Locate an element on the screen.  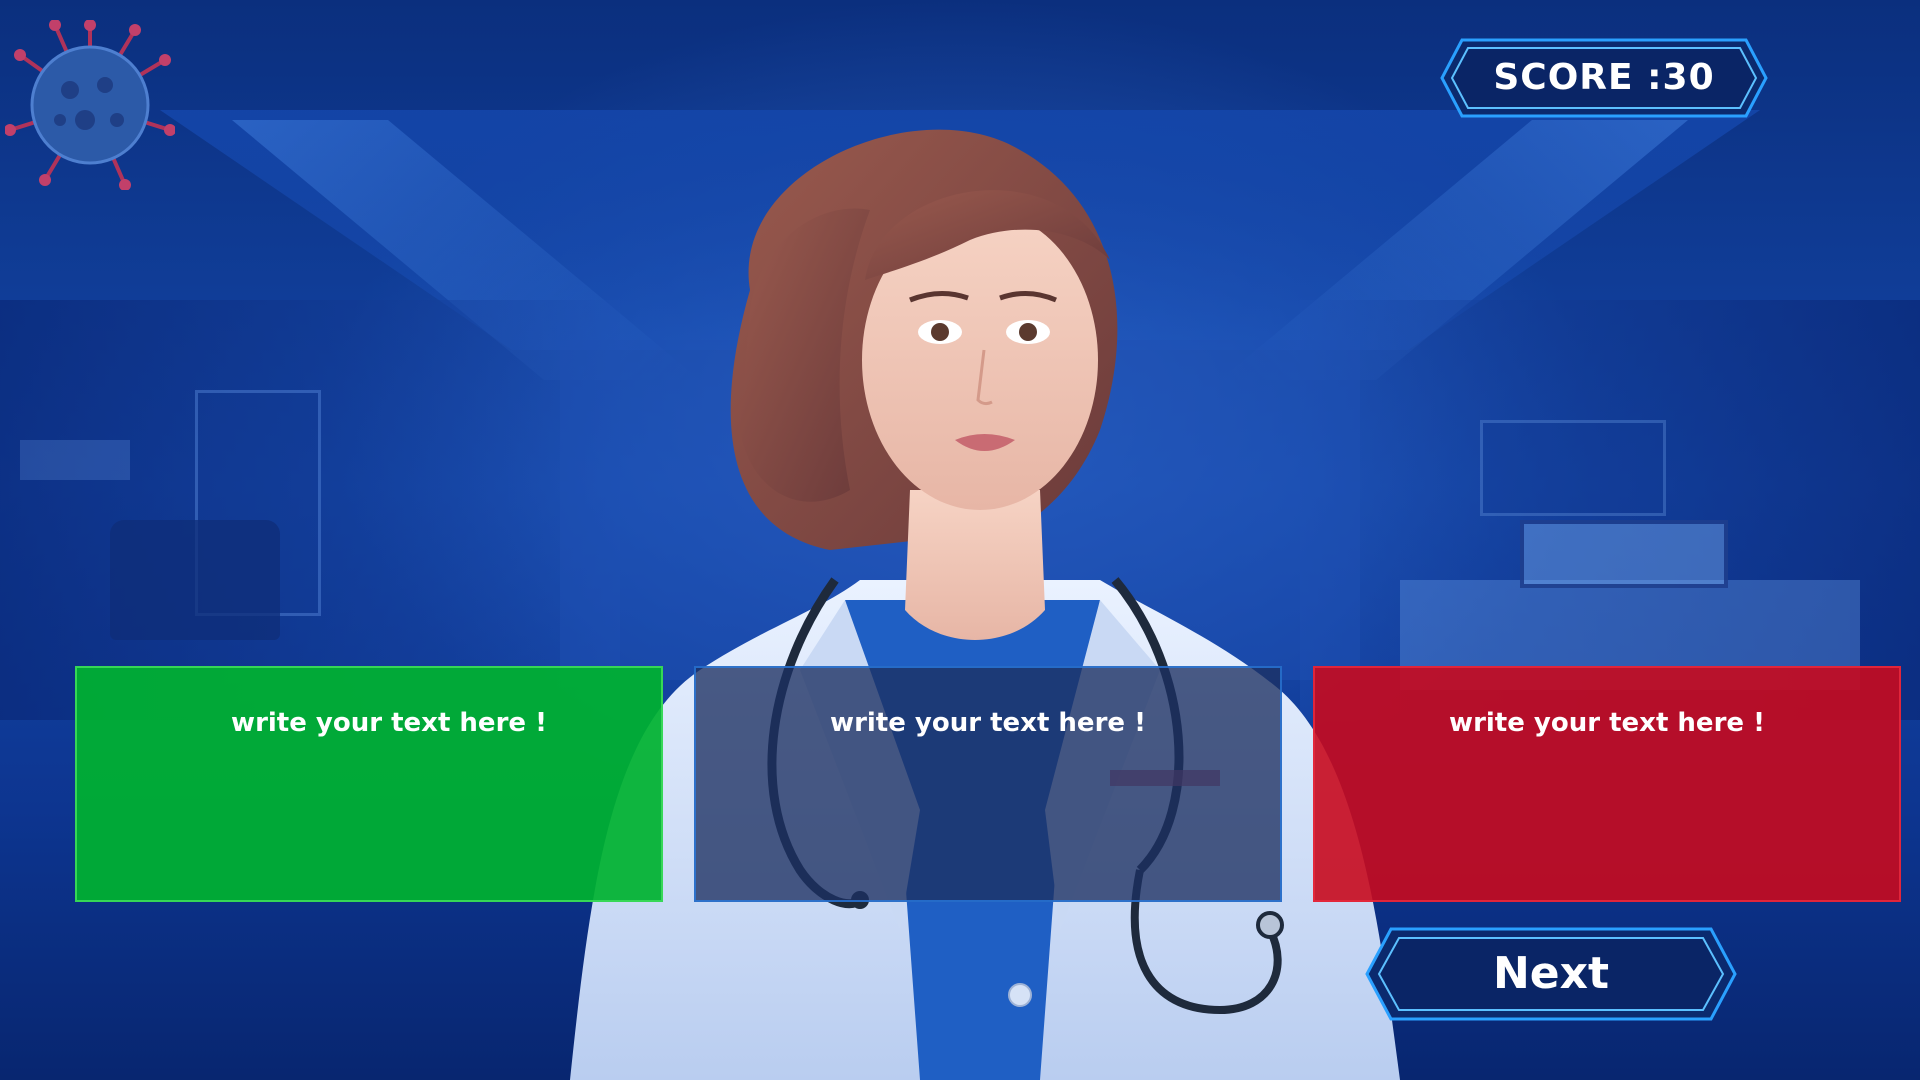
answer-option-2-label: write your text here ! is located at coordinates (988, 723).